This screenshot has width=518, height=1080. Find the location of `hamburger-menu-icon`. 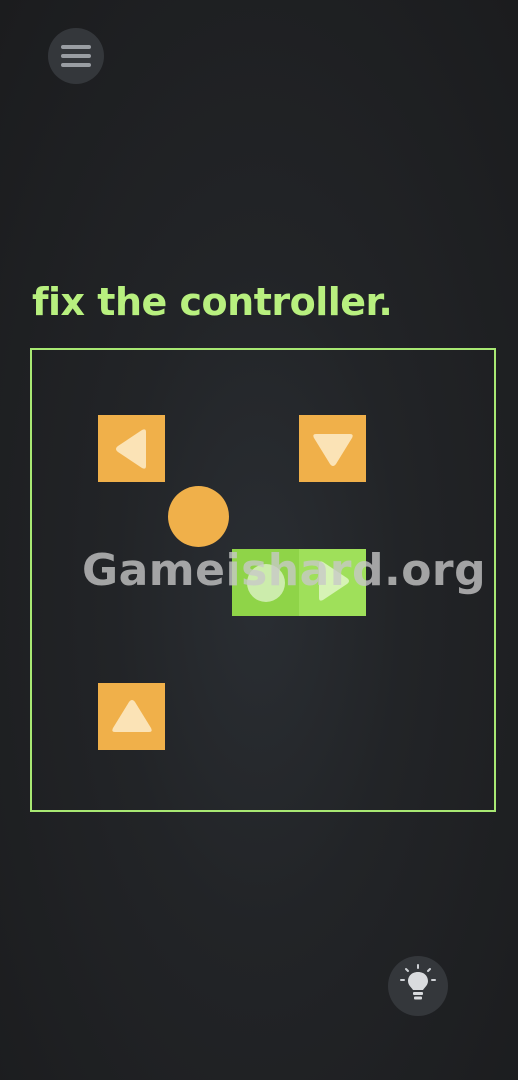

hamburger-menu-icon is located at coordinates (76, 56).